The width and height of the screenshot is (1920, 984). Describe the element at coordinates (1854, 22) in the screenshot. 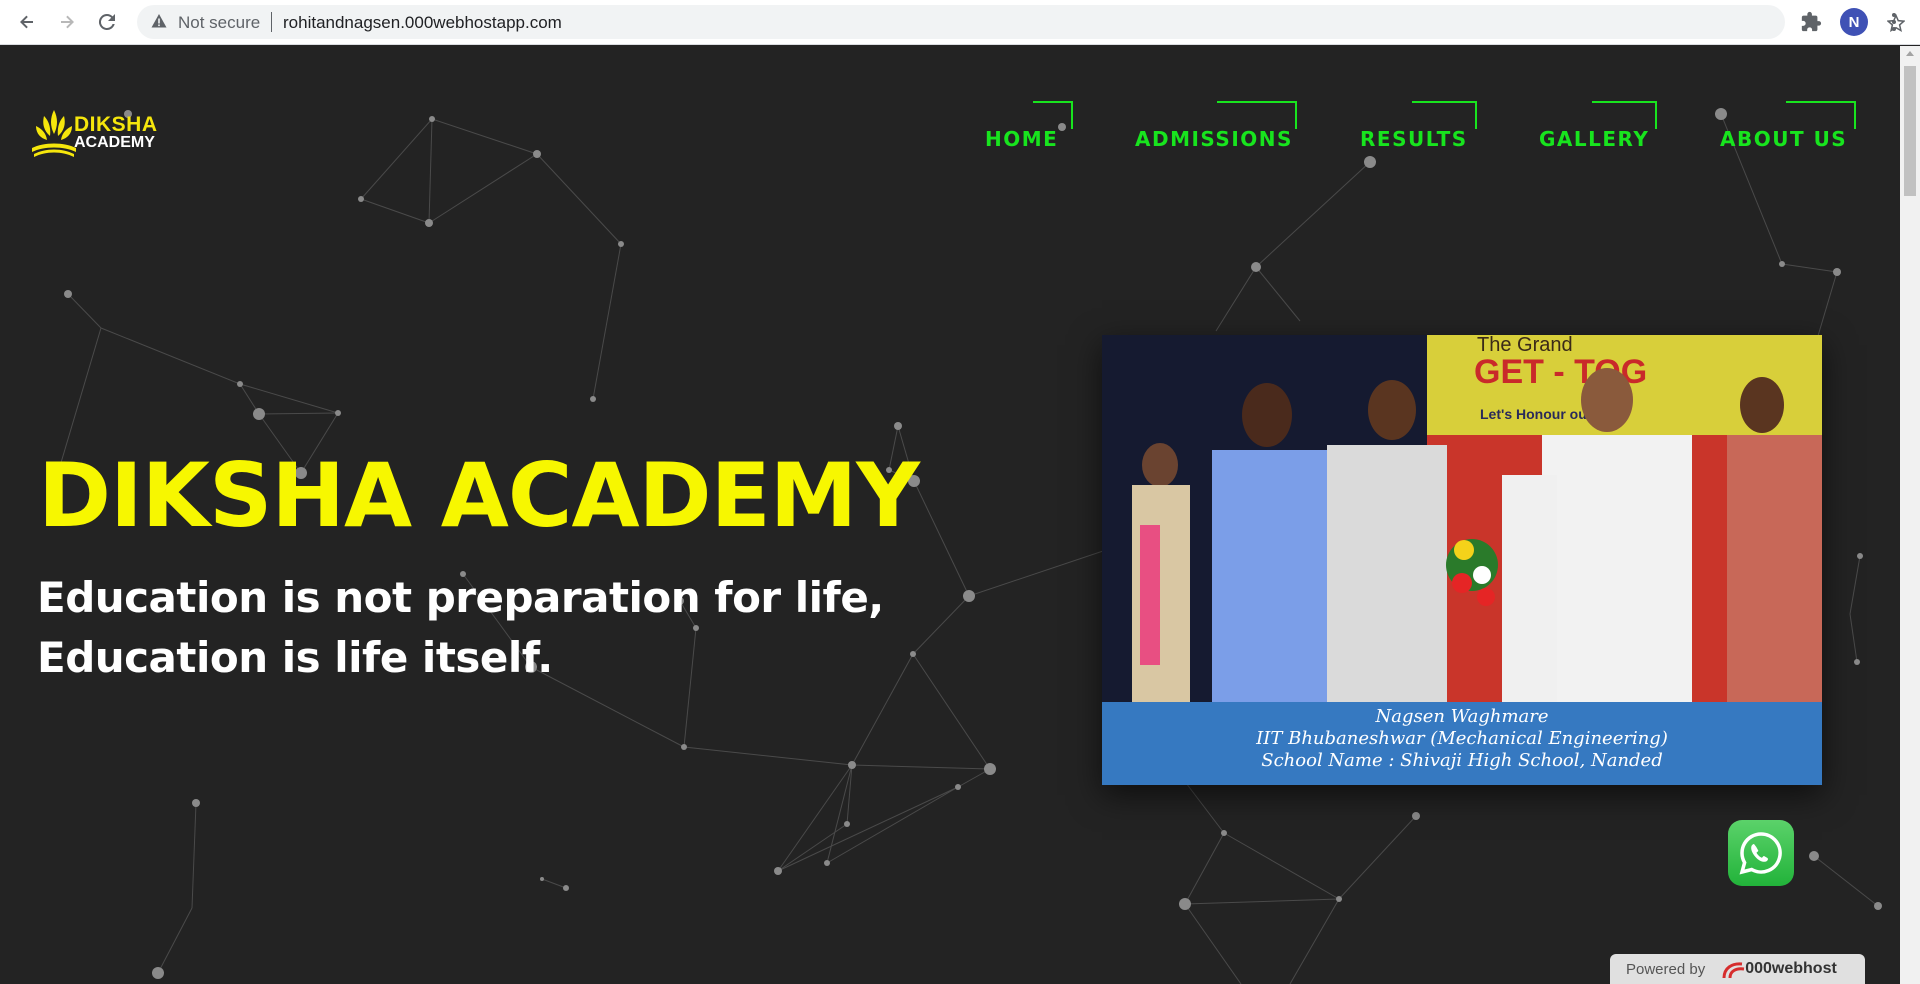

I see `profile-avatar: N` at that location.